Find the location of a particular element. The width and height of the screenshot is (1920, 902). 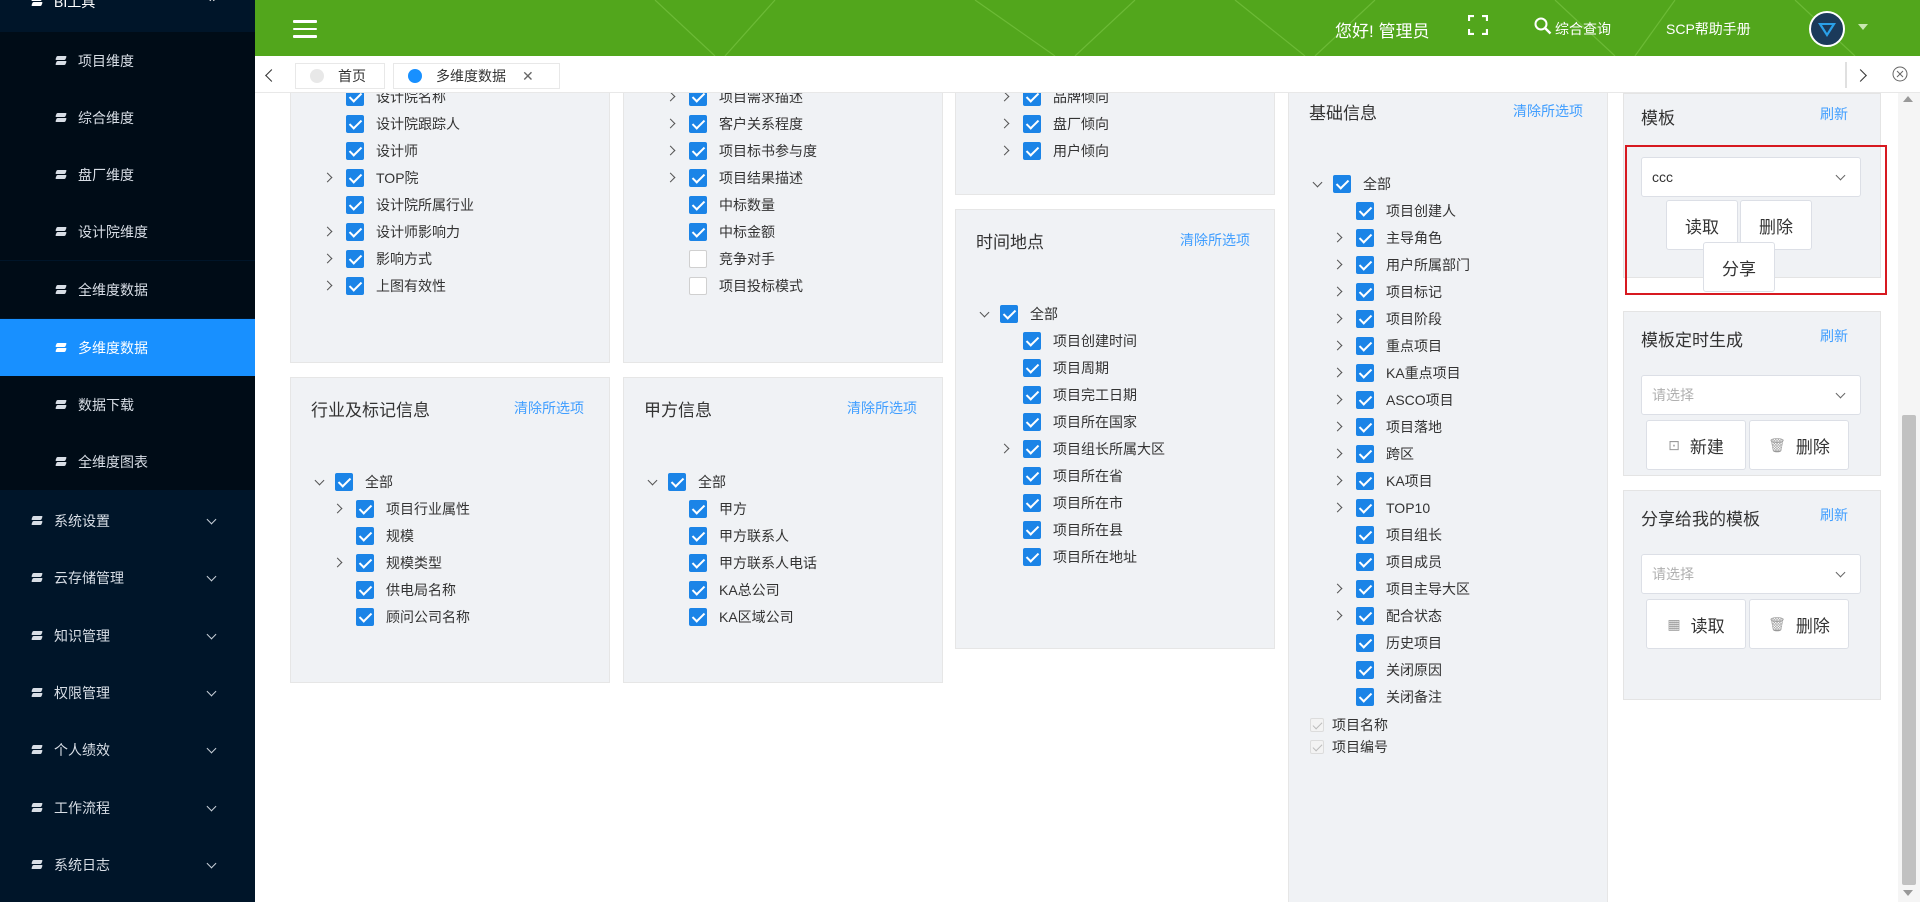

sidebar-item-panel-factory-dimension: 盘厂维度 is located at coordinates (127, 174).